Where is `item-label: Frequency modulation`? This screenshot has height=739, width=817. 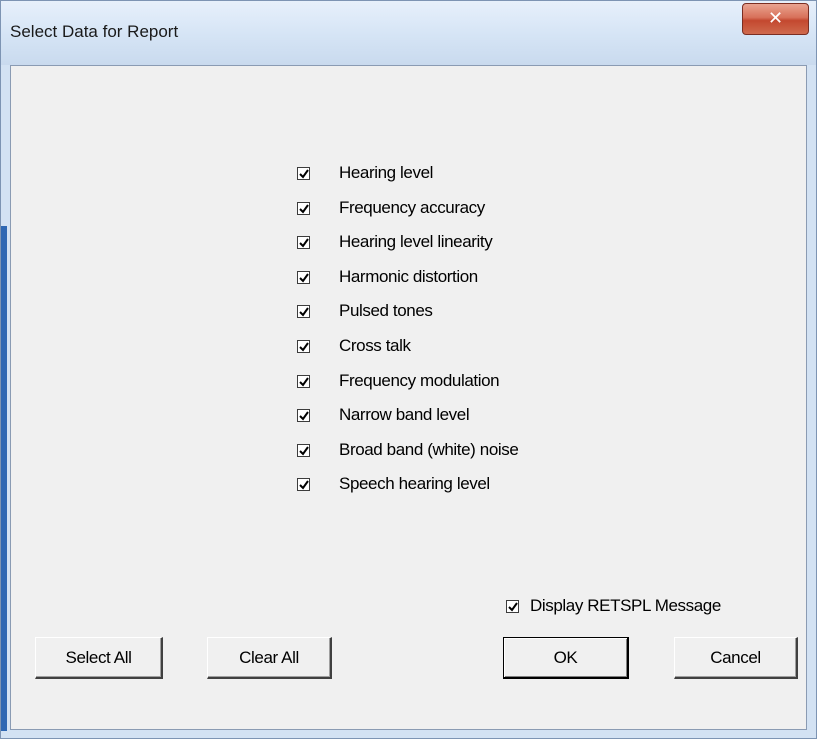 item-label: Frequency modulation is located at coordinates (419, 380).